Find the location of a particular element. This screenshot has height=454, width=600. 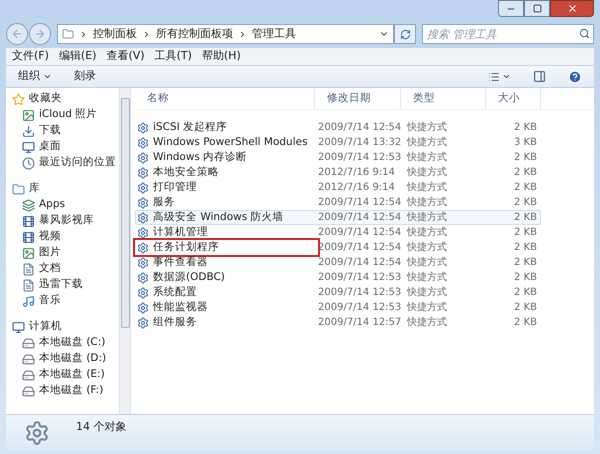

date-cell-text: 2012/7/16 9:14 is located at coordinates (356, 172).